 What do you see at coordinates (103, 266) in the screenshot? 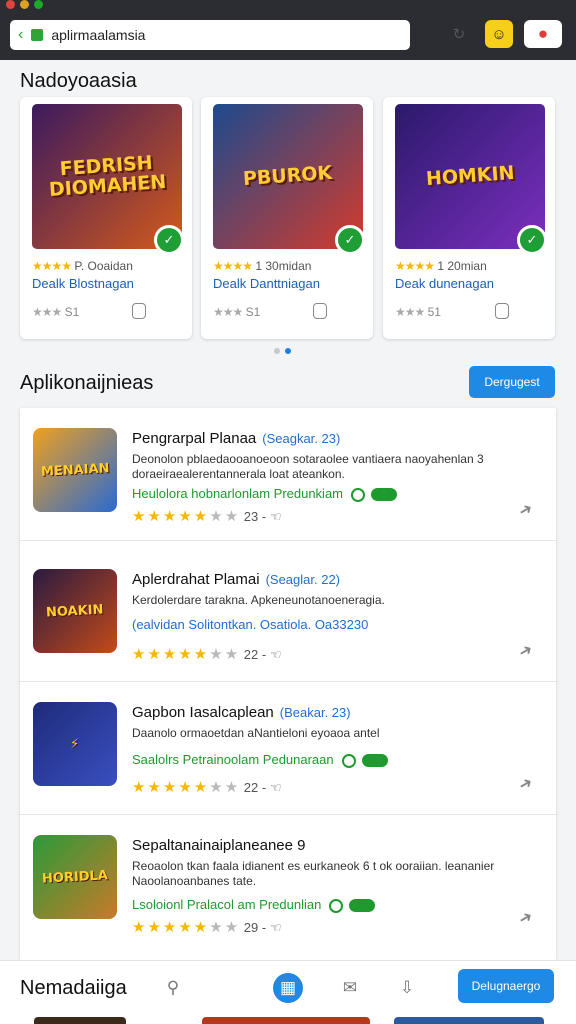
I see `rating-value: P. Ooaidan` at bounding box center [103, 266].